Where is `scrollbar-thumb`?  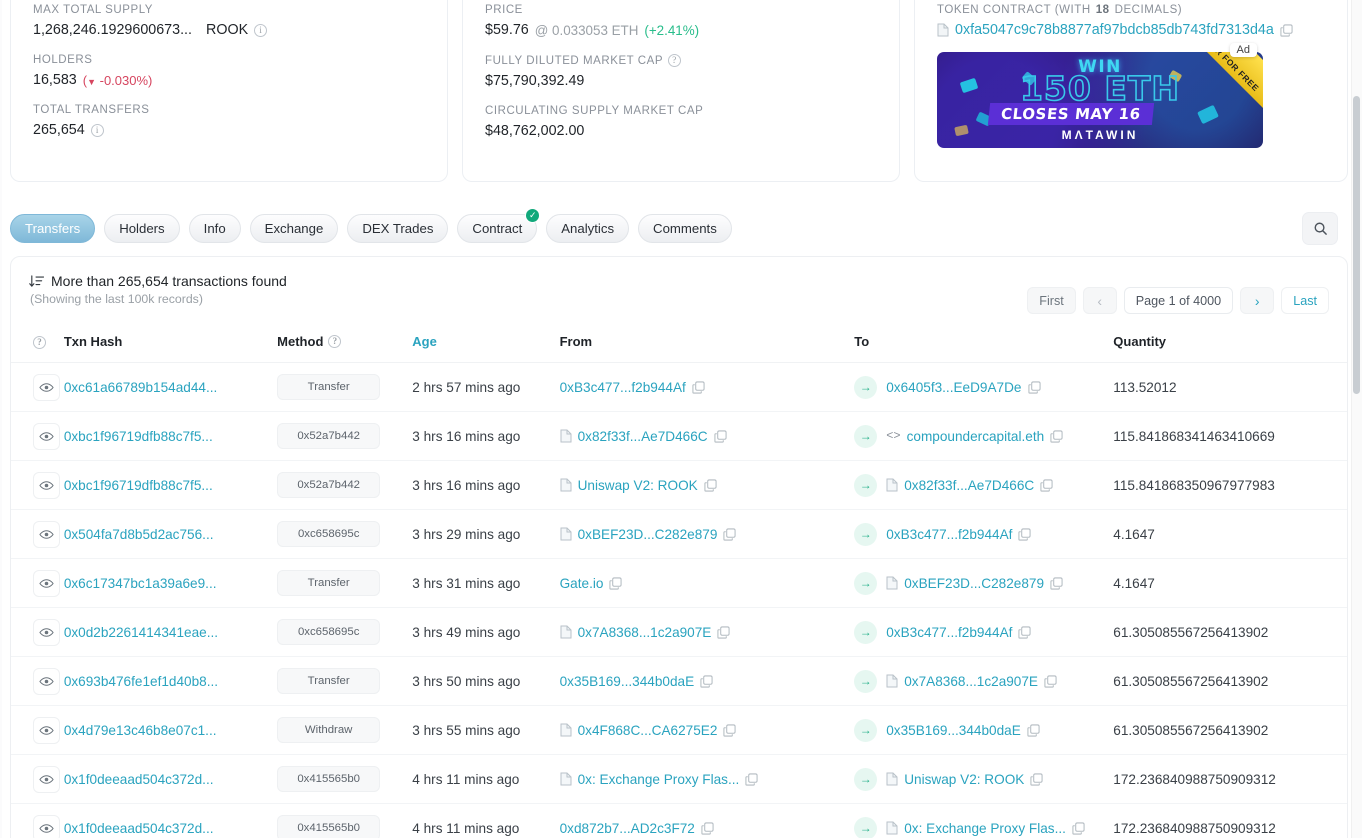
scrollbar-thumb is located at coordinates (1356, 245).